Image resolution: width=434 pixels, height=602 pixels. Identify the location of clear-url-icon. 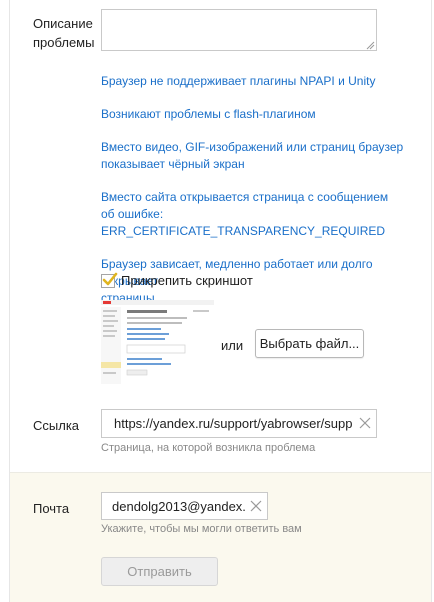
(365, 423).